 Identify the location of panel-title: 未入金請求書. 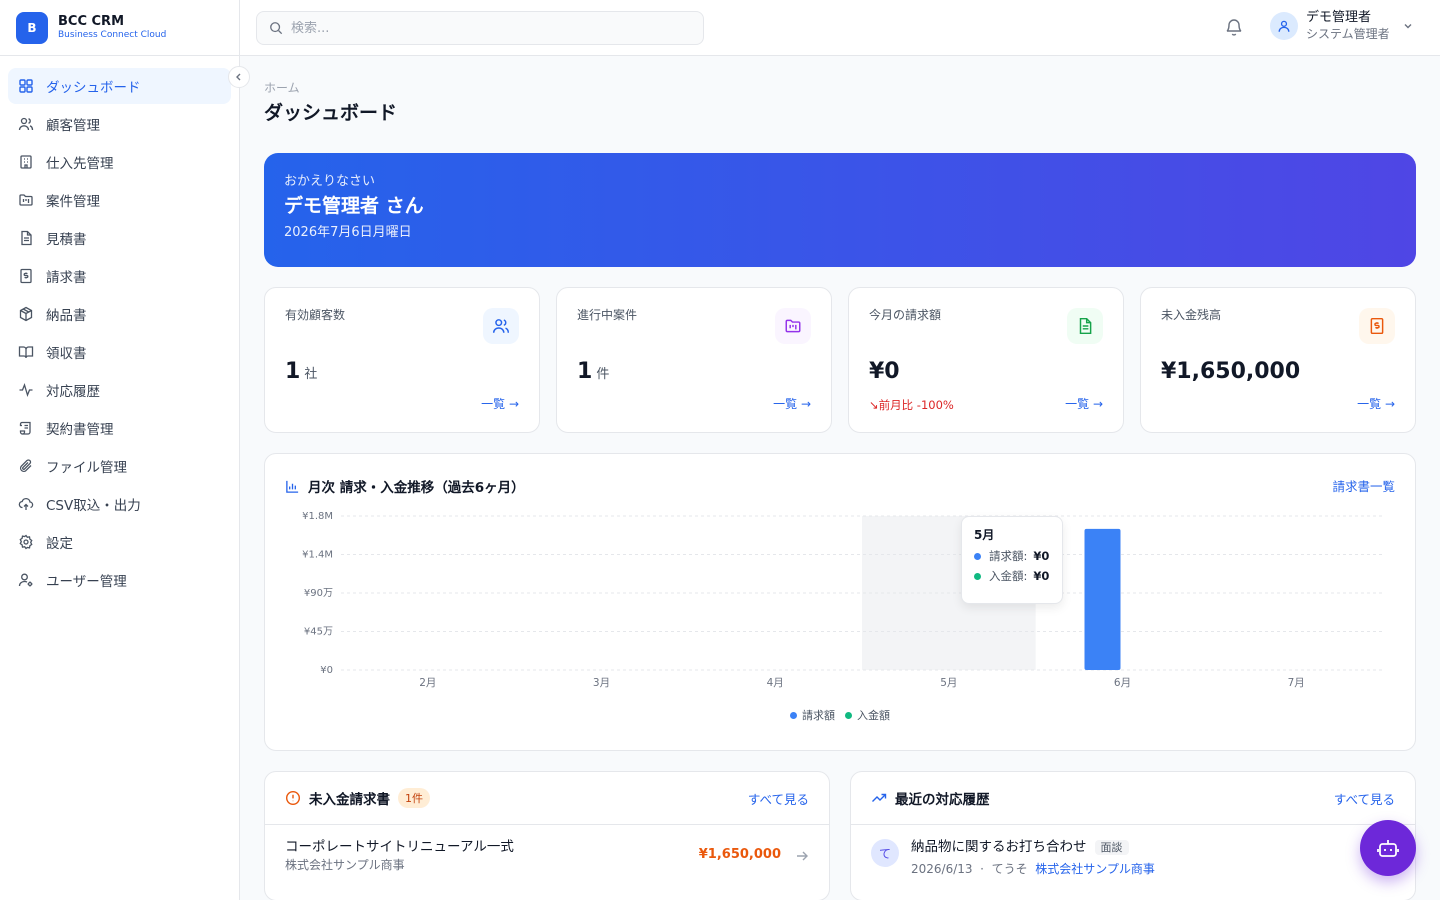
(349, 800).